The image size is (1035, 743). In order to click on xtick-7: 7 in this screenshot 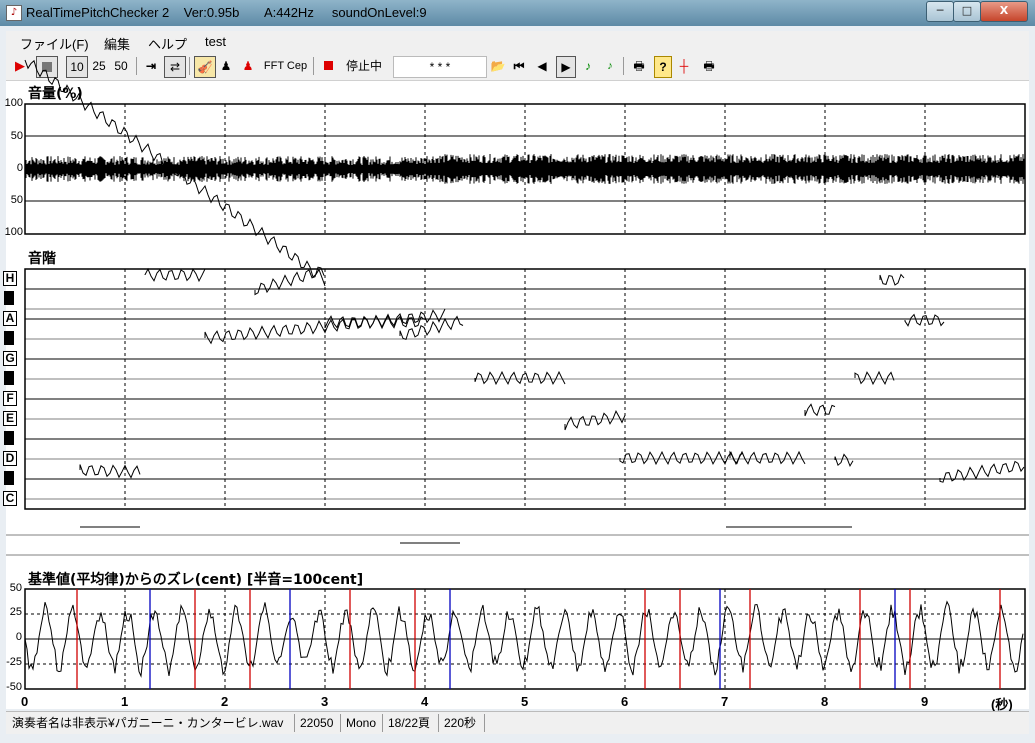, I will do `click(725, 701)`.